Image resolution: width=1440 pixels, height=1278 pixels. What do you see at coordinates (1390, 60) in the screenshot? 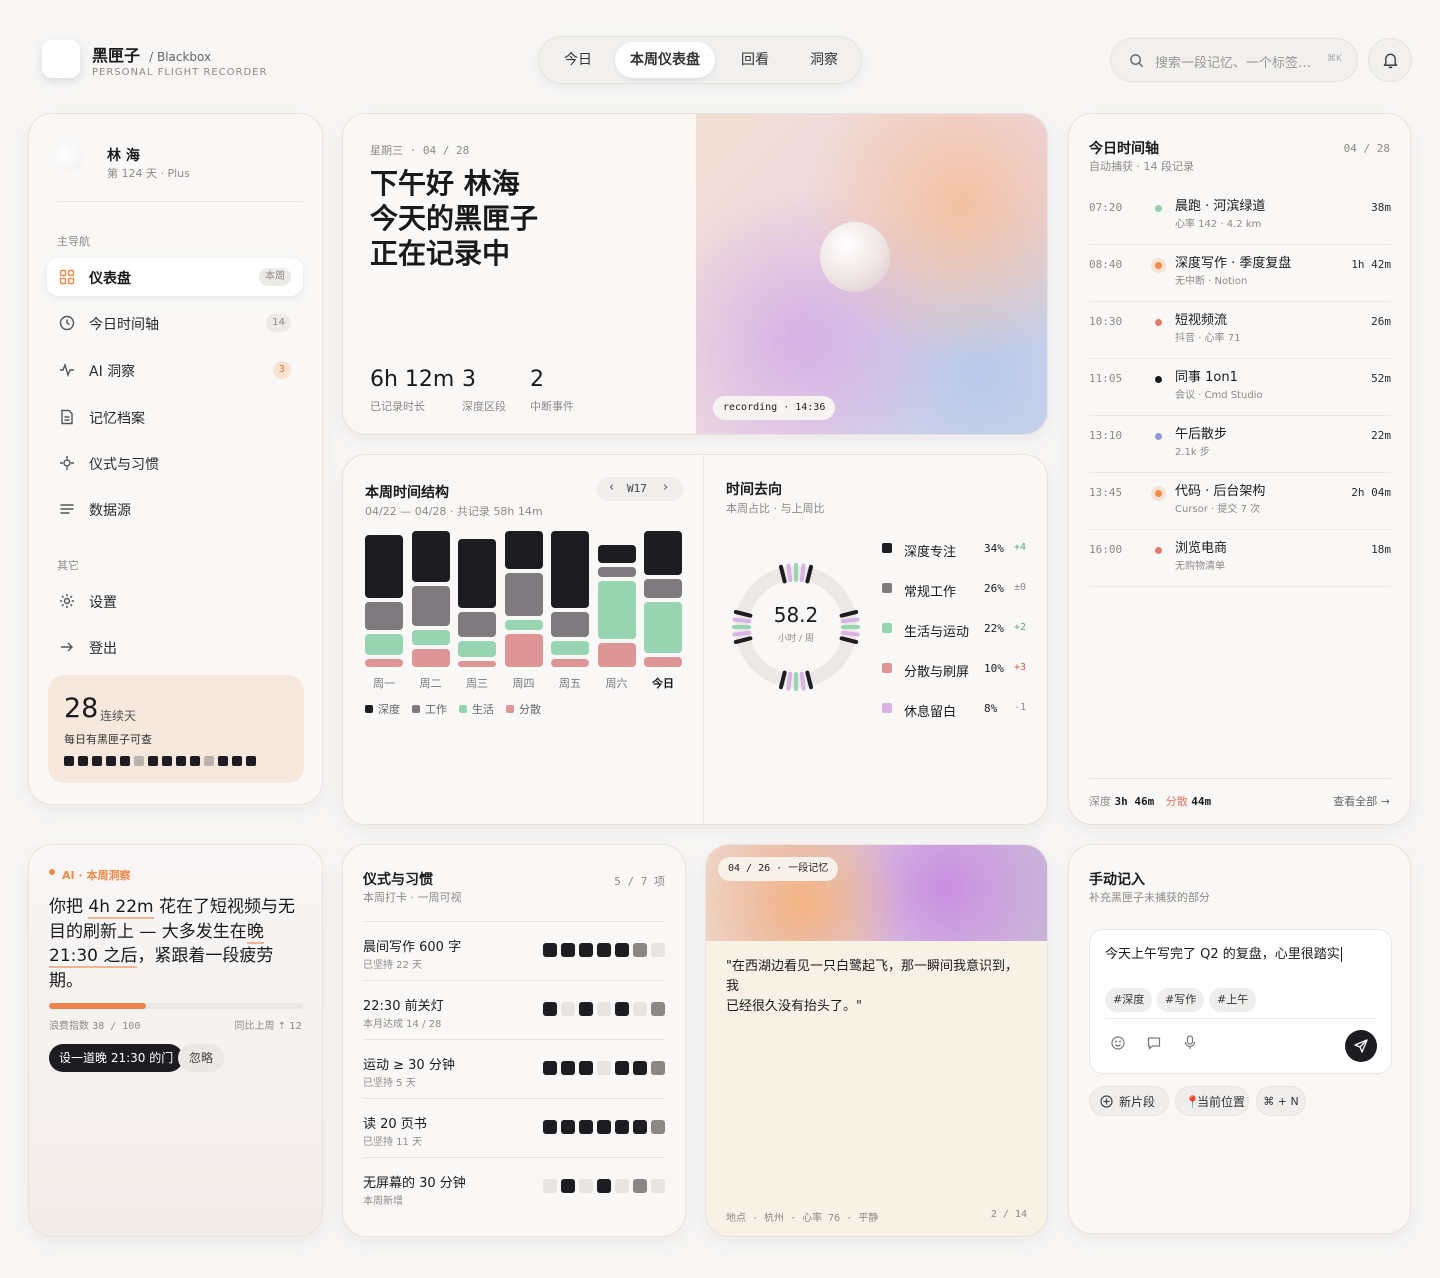
I see `notification-button` at bounding box center [1390, 60].